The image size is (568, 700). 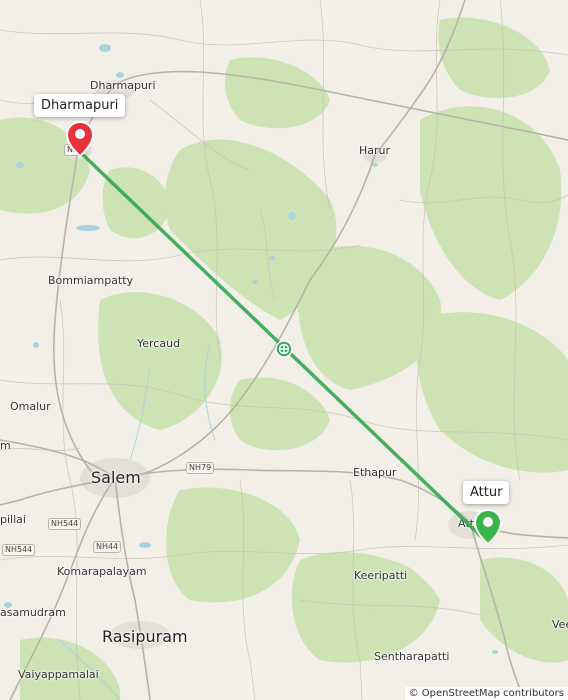 What do you see at coordinates (30, 406) in the screenshot?
I see `town-label-omalur: Omalur` at bounding box center [30, 406].